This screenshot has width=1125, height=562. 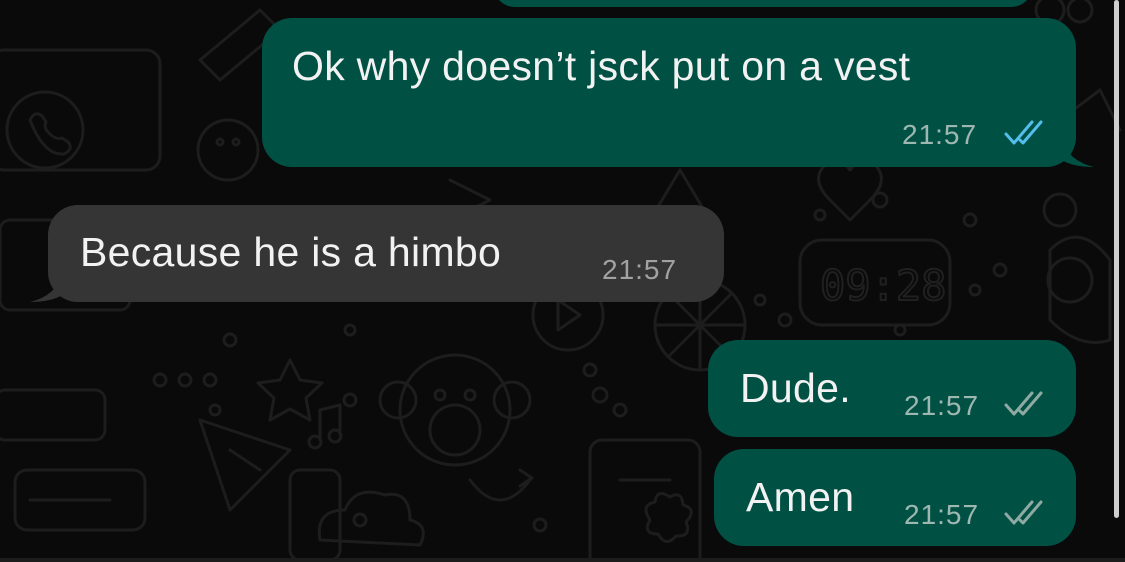 I want to click on scrollbar, so click(x=1116, y=259).